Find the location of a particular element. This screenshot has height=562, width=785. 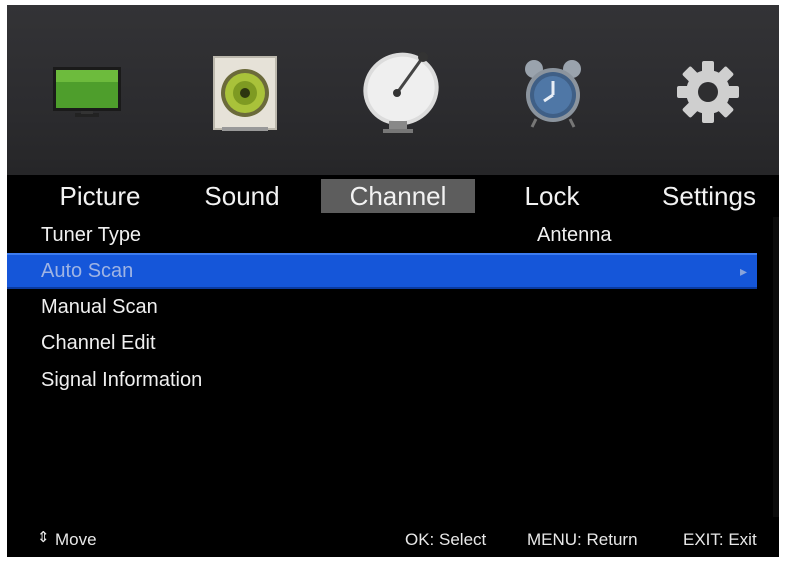

tab-lock: Lock is located at coordinates (552, 196).